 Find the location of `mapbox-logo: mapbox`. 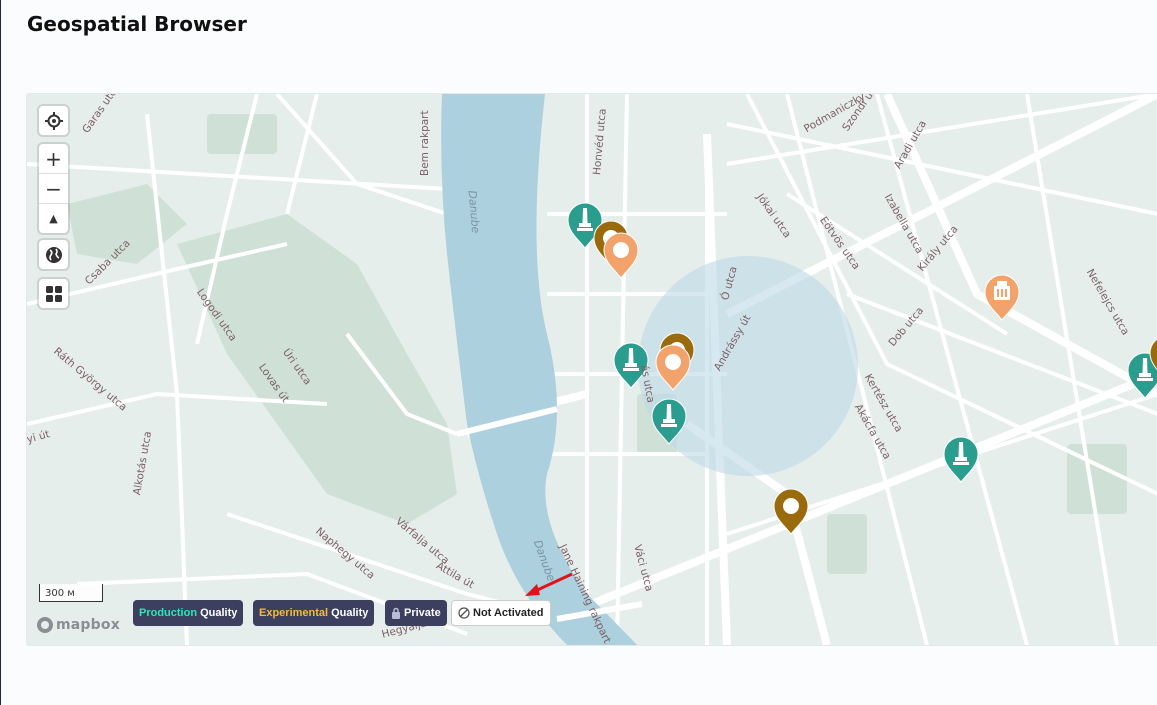

mapbox-logo: mapbox is located at coordinates (78, 625).